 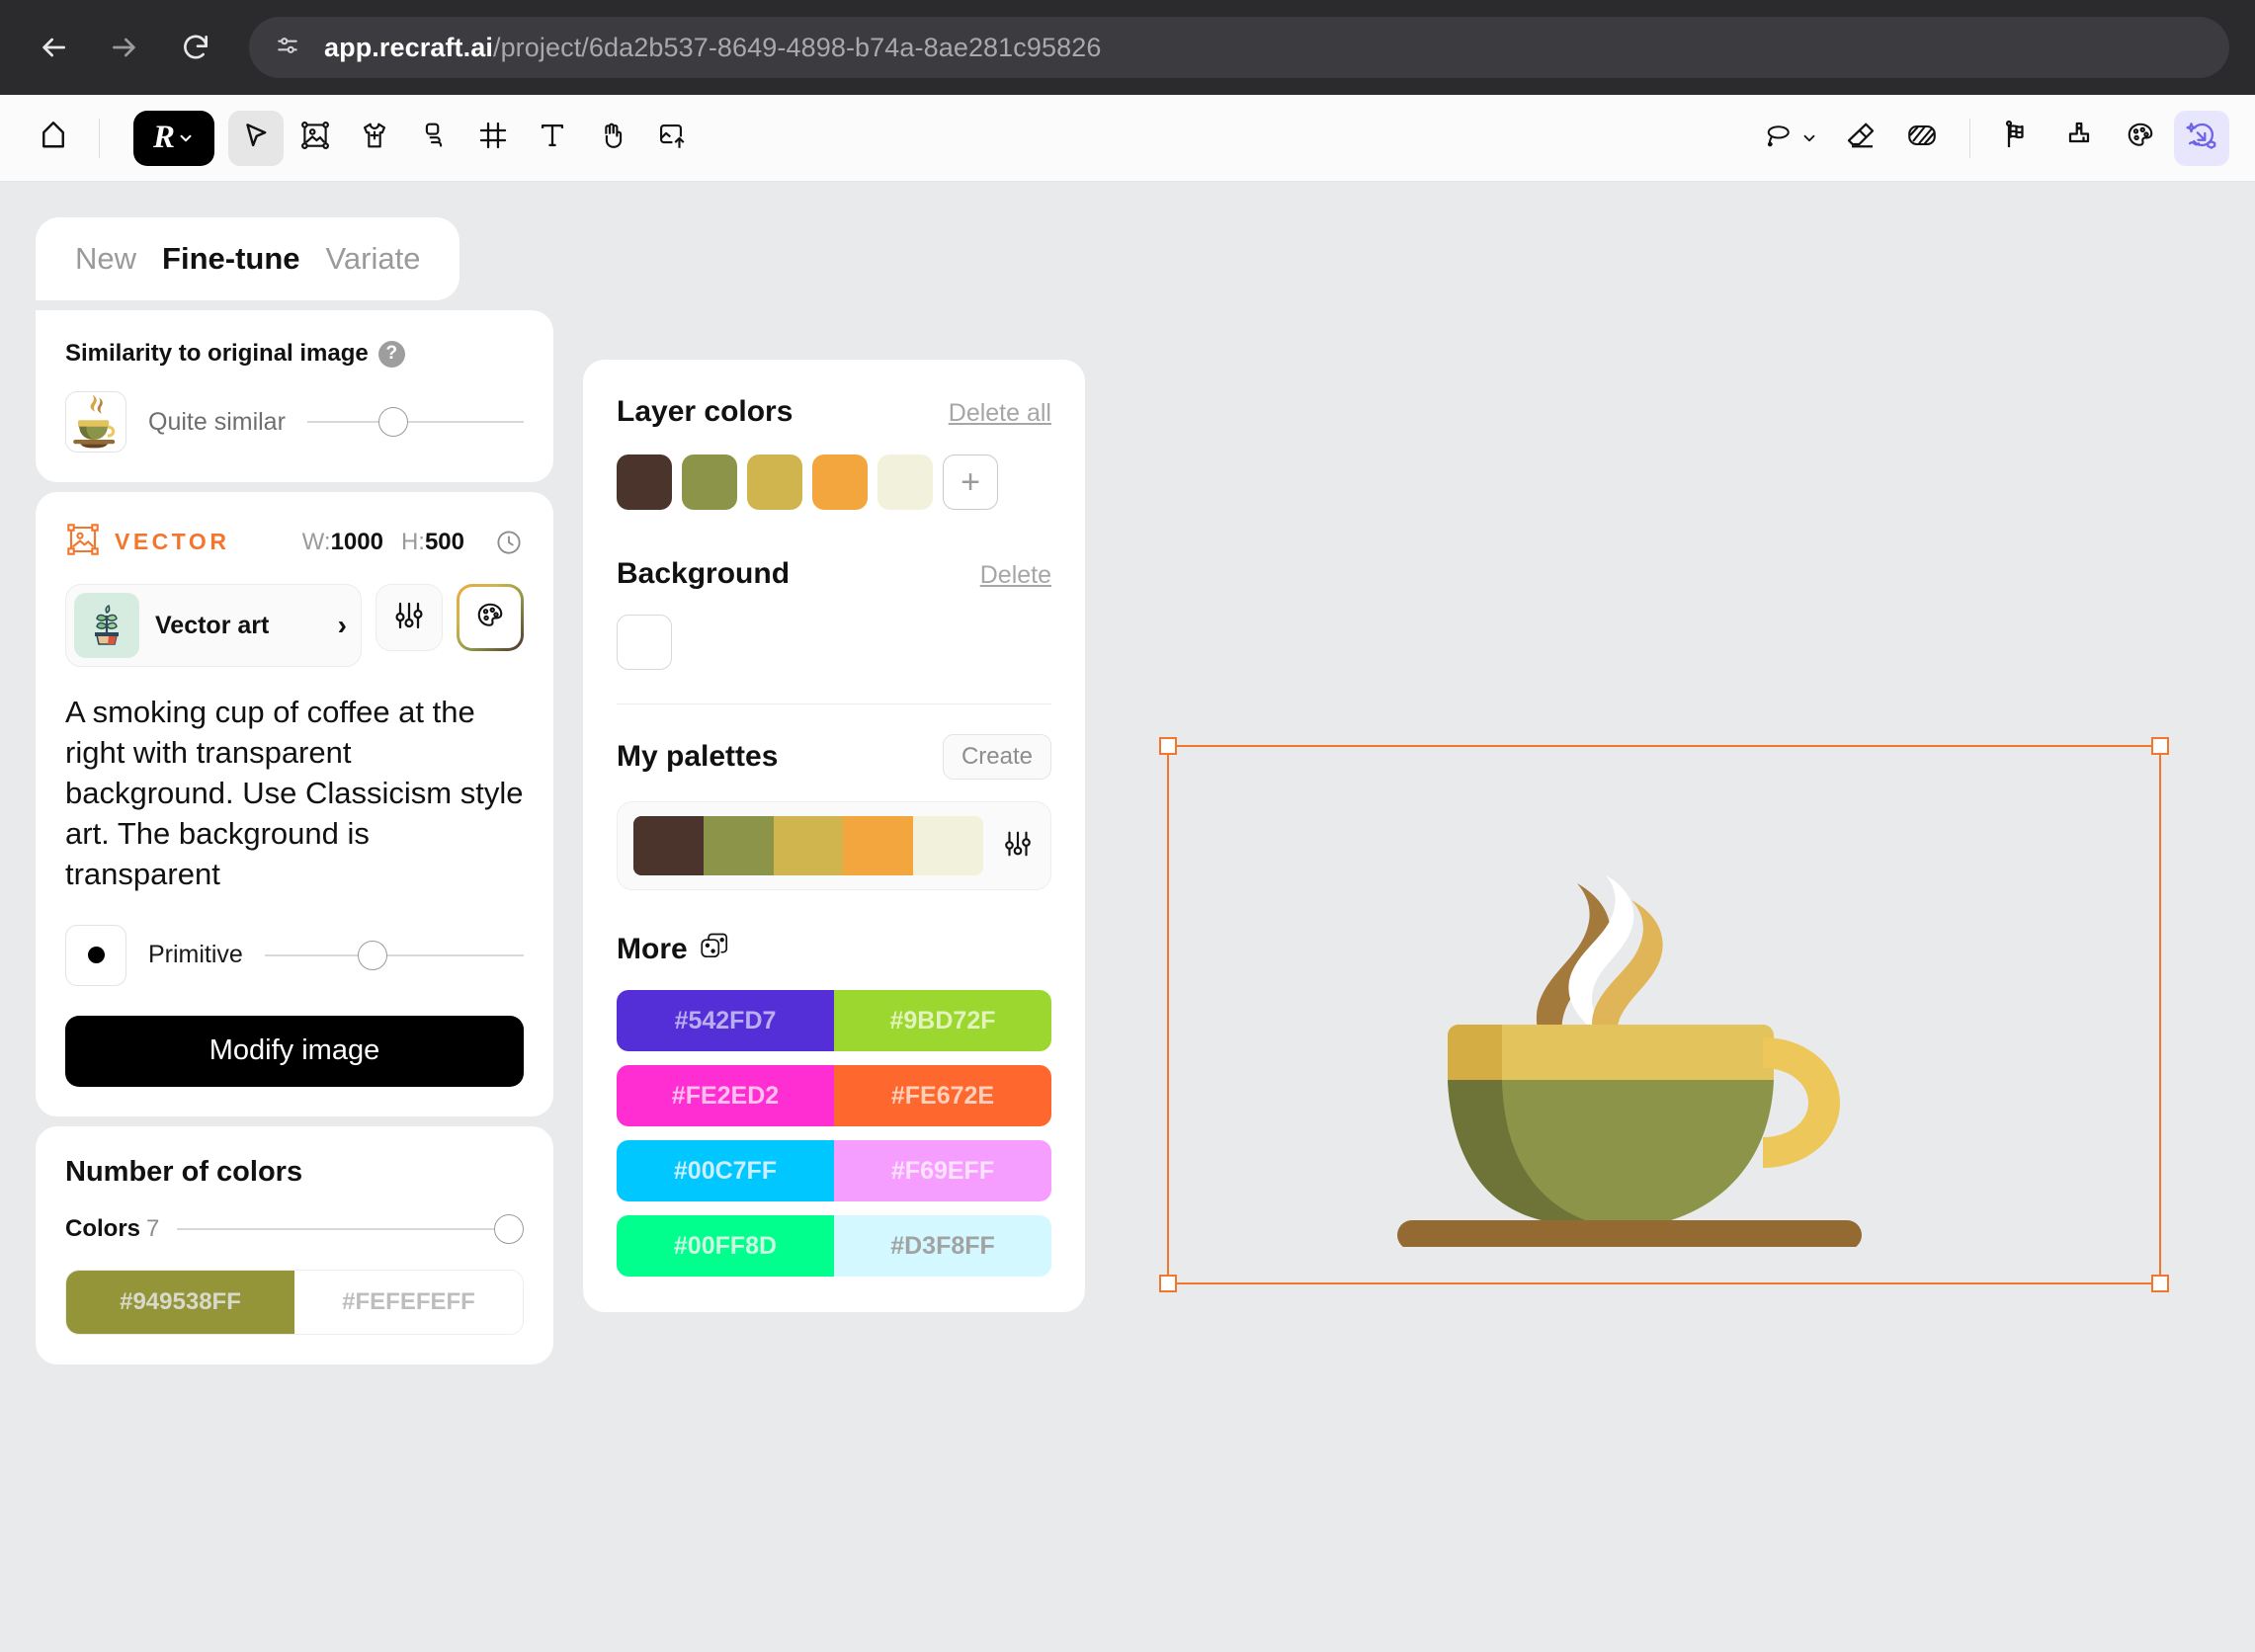 I want to click on similarity-slider-knob, so click(x=393, y=422).